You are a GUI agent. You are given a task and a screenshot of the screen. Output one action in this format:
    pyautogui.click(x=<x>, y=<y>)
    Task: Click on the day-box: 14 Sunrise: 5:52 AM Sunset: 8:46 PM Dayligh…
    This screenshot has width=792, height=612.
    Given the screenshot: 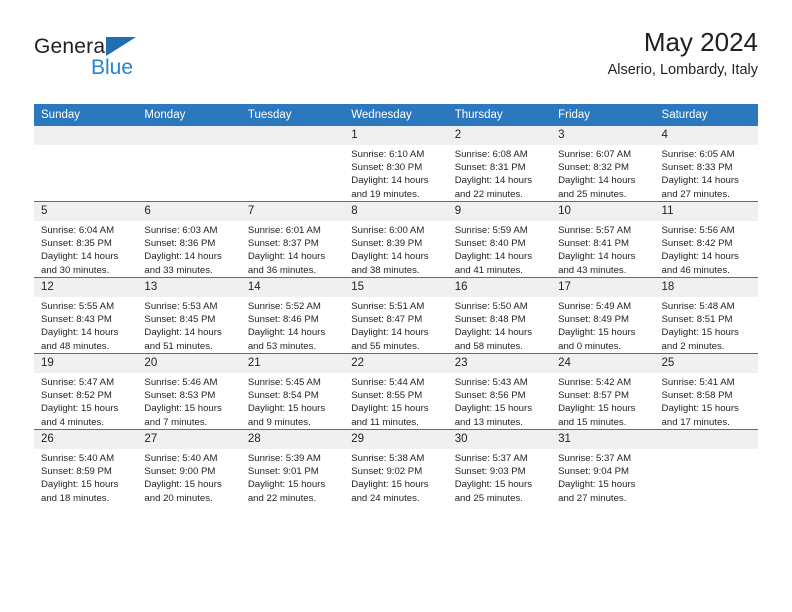 What is the action you would take?
    pyautogui.click(x=292, y=315)
    